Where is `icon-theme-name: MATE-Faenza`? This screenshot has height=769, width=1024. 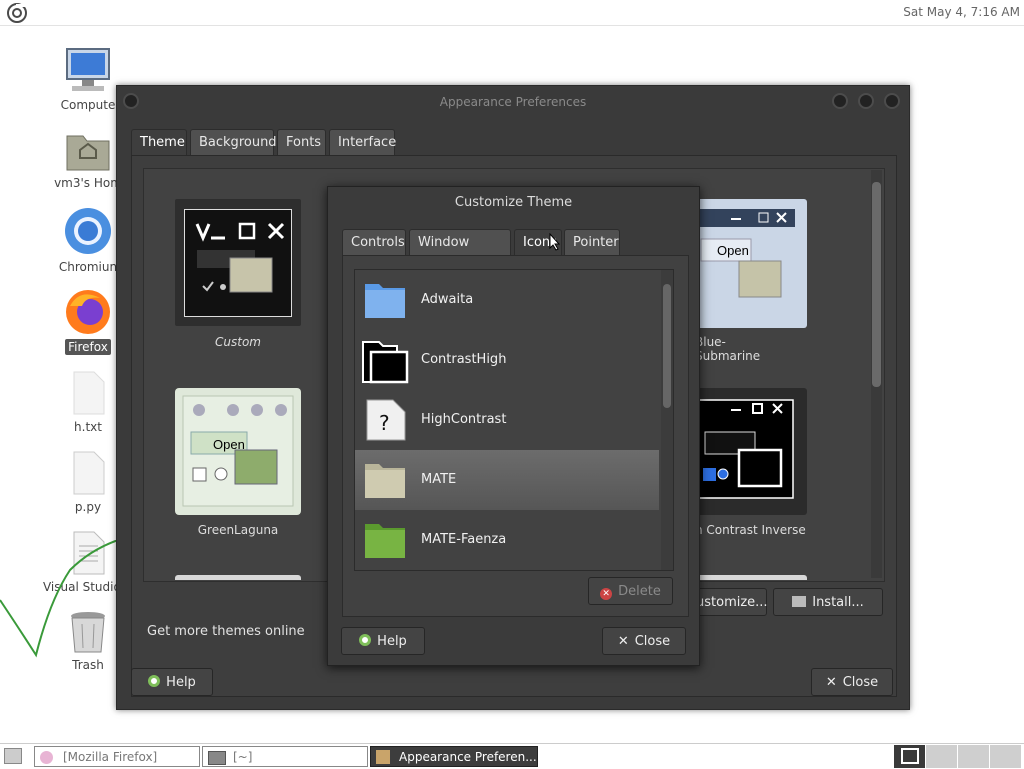
icon-theme-name: MATE-Faenza is located at coordinates (464, 539).